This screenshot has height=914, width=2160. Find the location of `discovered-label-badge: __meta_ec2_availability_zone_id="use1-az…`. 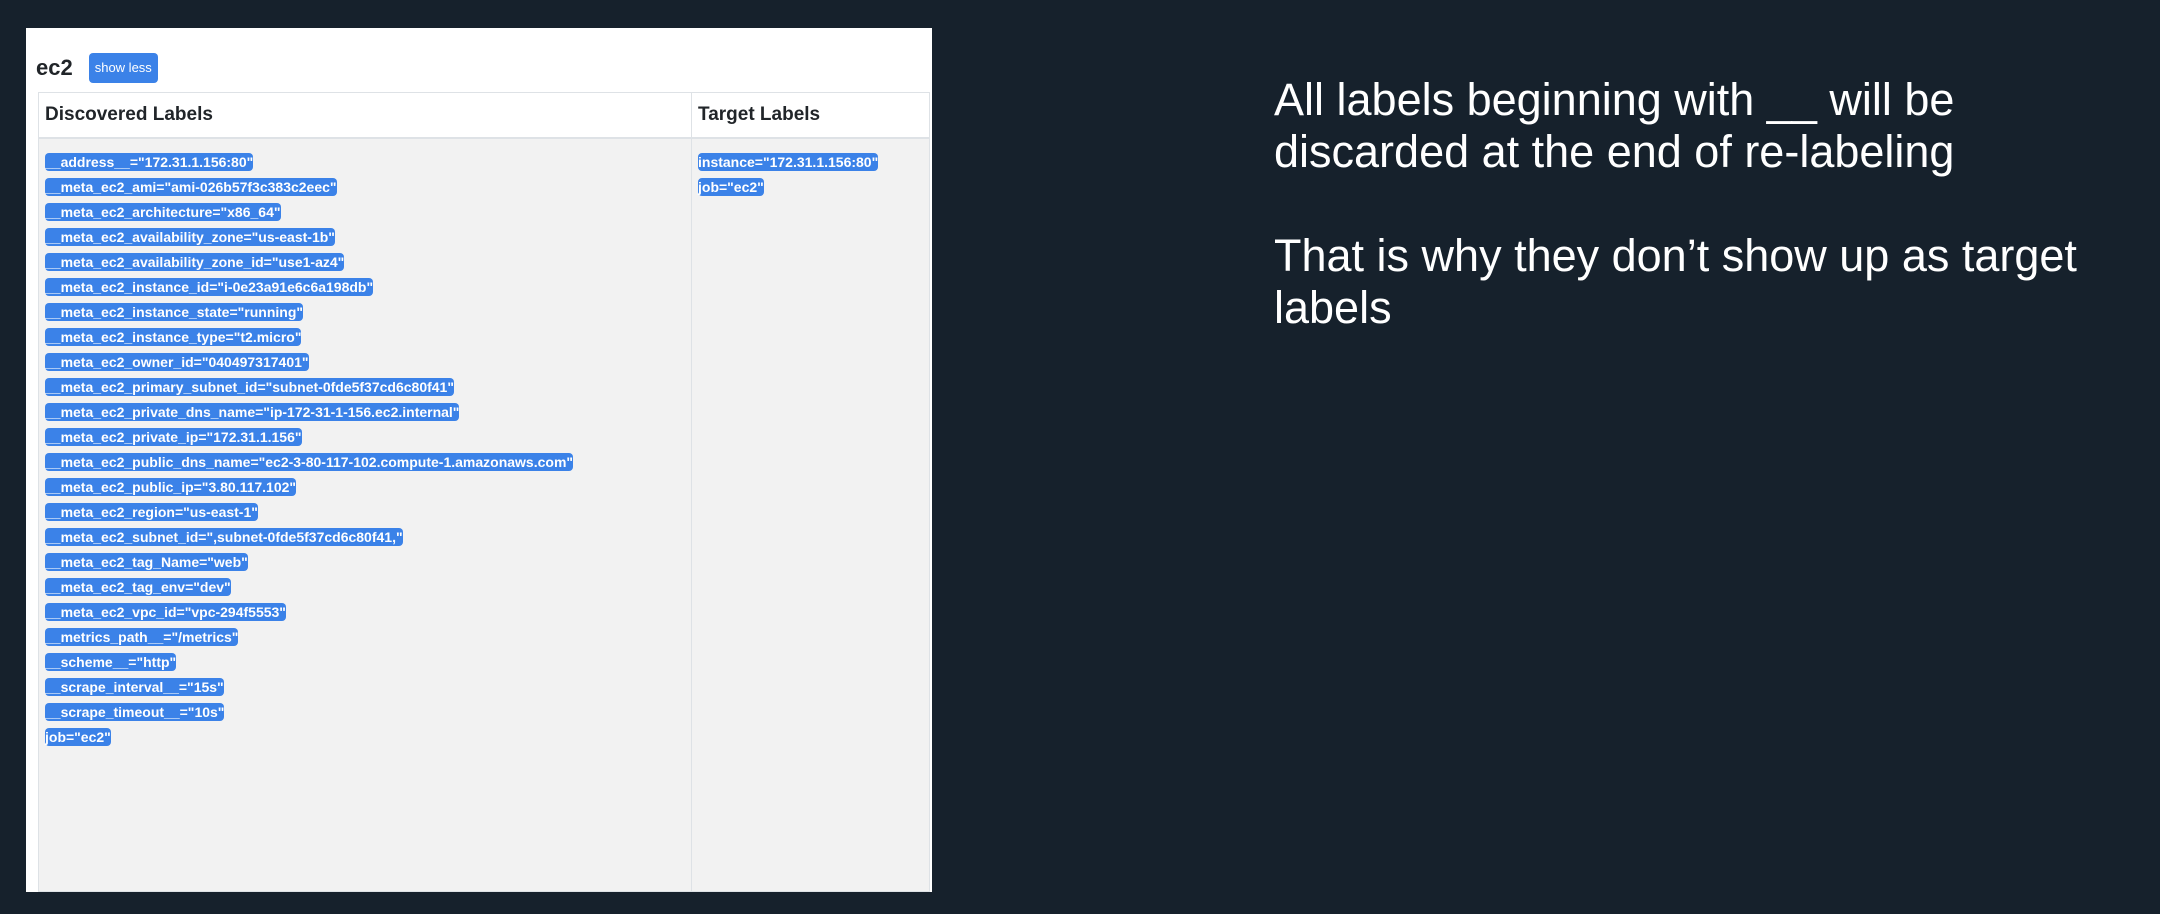

discovered-label-badge: __meta_ec2_availability_zone_id="use1-az… is located at coordinates (195, 262).